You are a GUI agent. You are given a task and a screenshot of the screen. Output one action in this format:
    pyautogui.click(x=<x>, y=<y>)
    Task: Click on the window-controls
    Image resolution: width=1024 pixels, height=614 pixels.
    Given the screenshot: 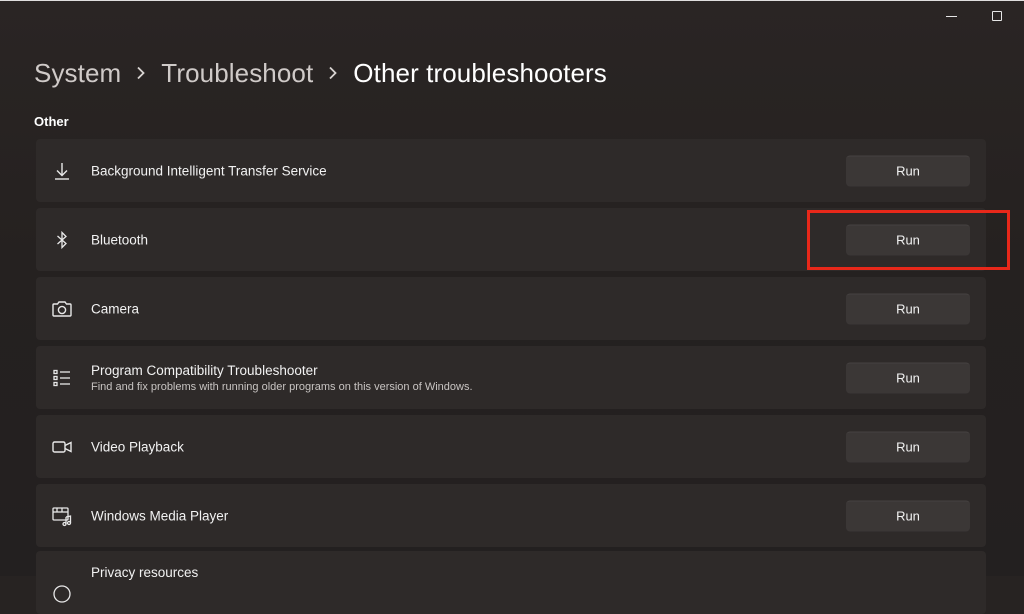 What is the action you would take?
    pyautogui.click(x=974, y=16)
    